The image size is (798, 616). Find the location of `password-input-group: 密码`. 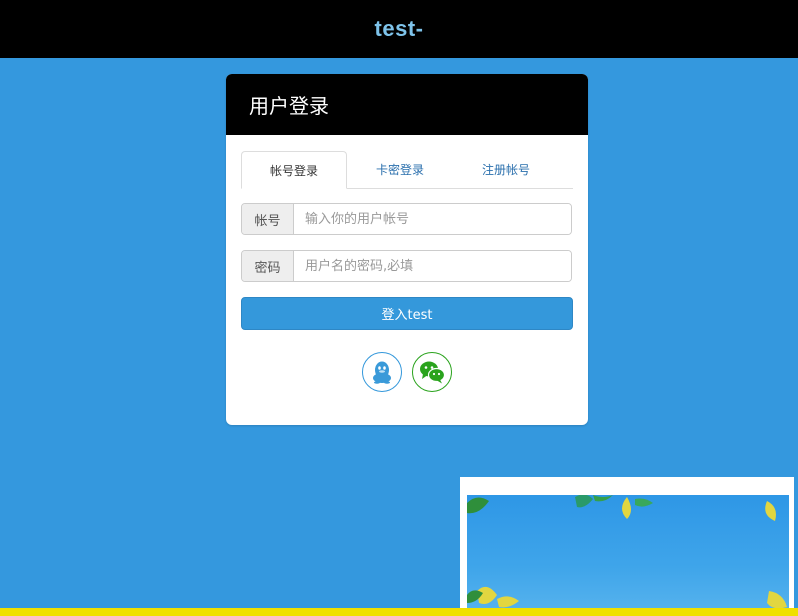

password-input-group: 密码 is located at coordinates (406, 266).